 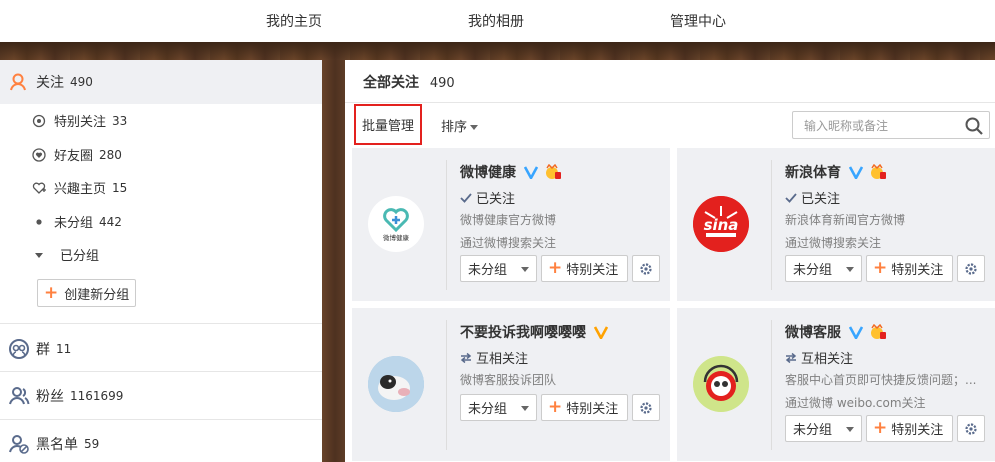 What do you see at coordinates (813, 332) in the screenshot?
I see `user-name-link: 微博客服` at bounding box center [813, 332].